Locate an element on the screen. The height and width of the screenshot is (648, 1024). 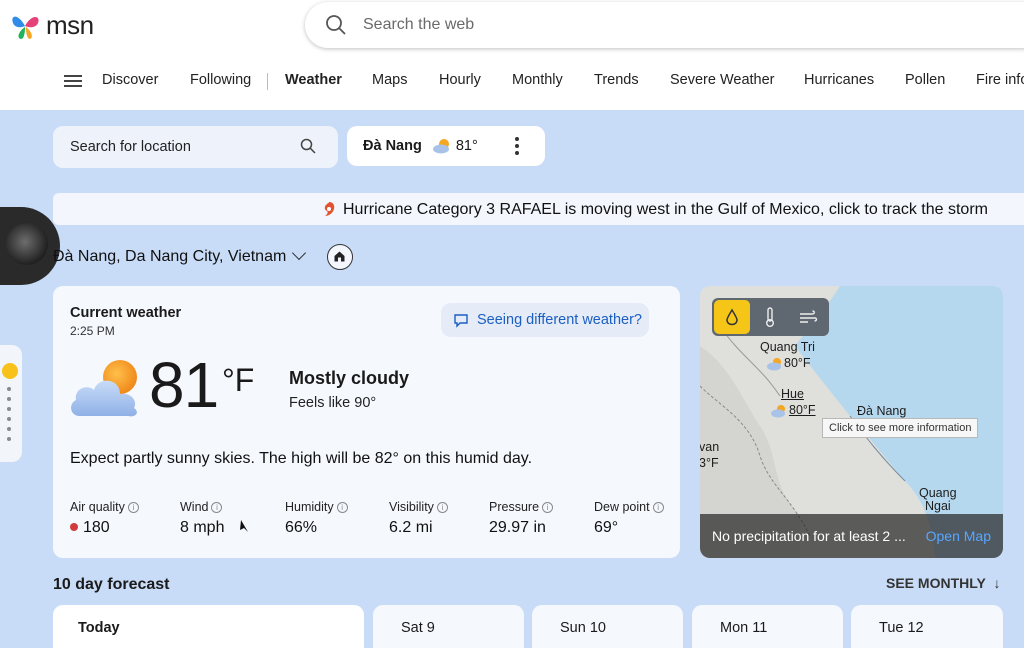
metric-humidity: Humidity i 66% is located at coordinates (316, 518).